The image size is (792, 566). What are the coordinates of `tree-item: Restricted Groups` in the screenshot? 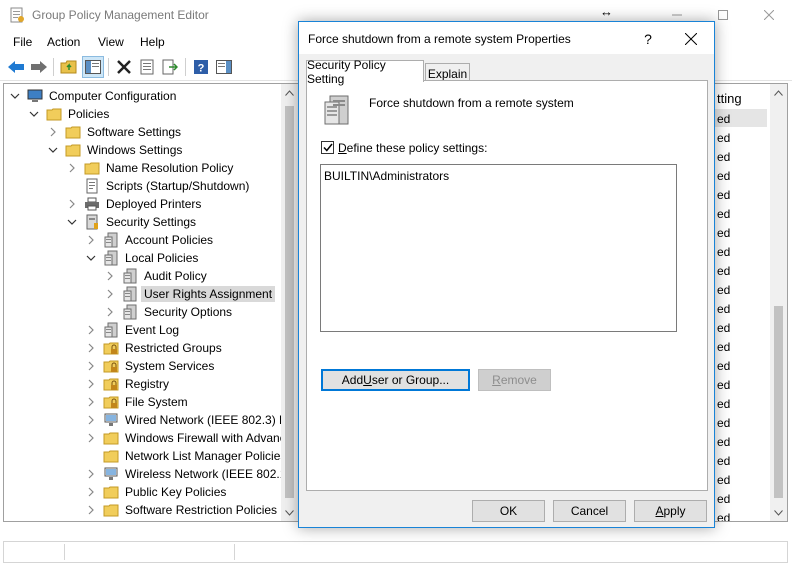 It's located at (155, 348).